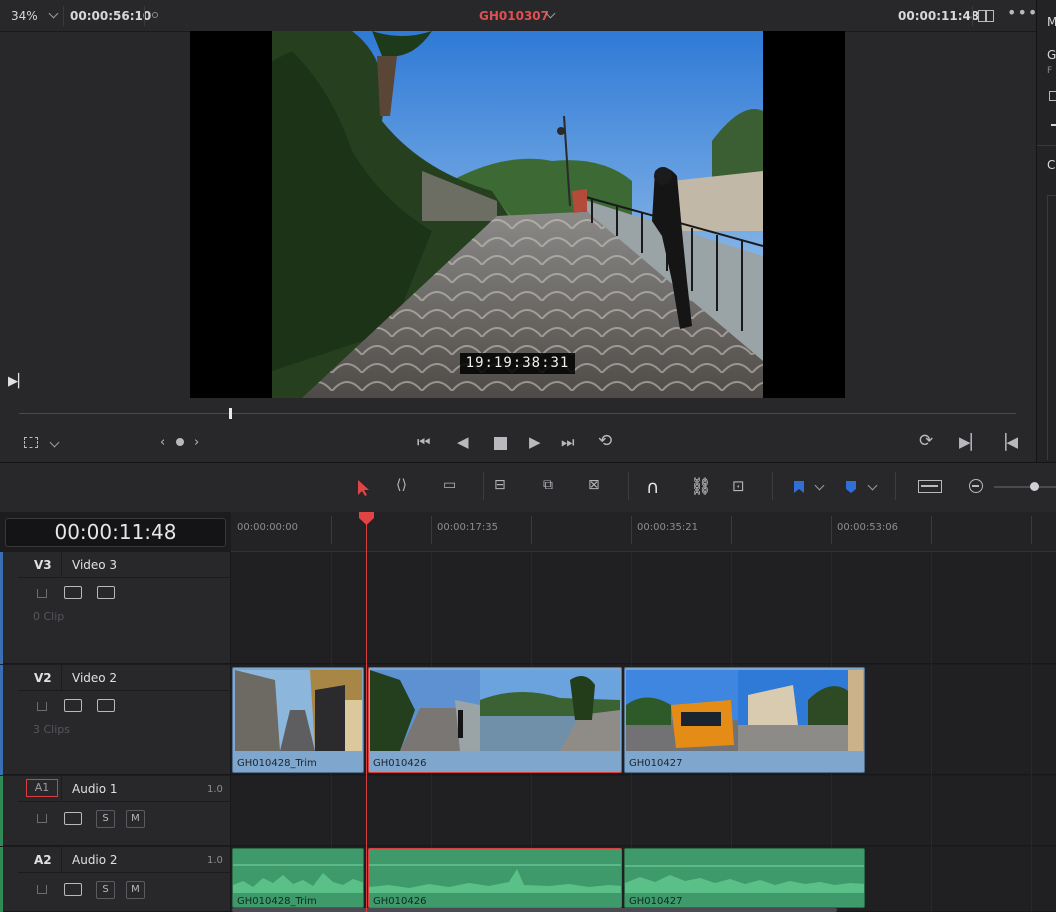  I want to click on video-clip-selected: GH010426, so click(495, 720).